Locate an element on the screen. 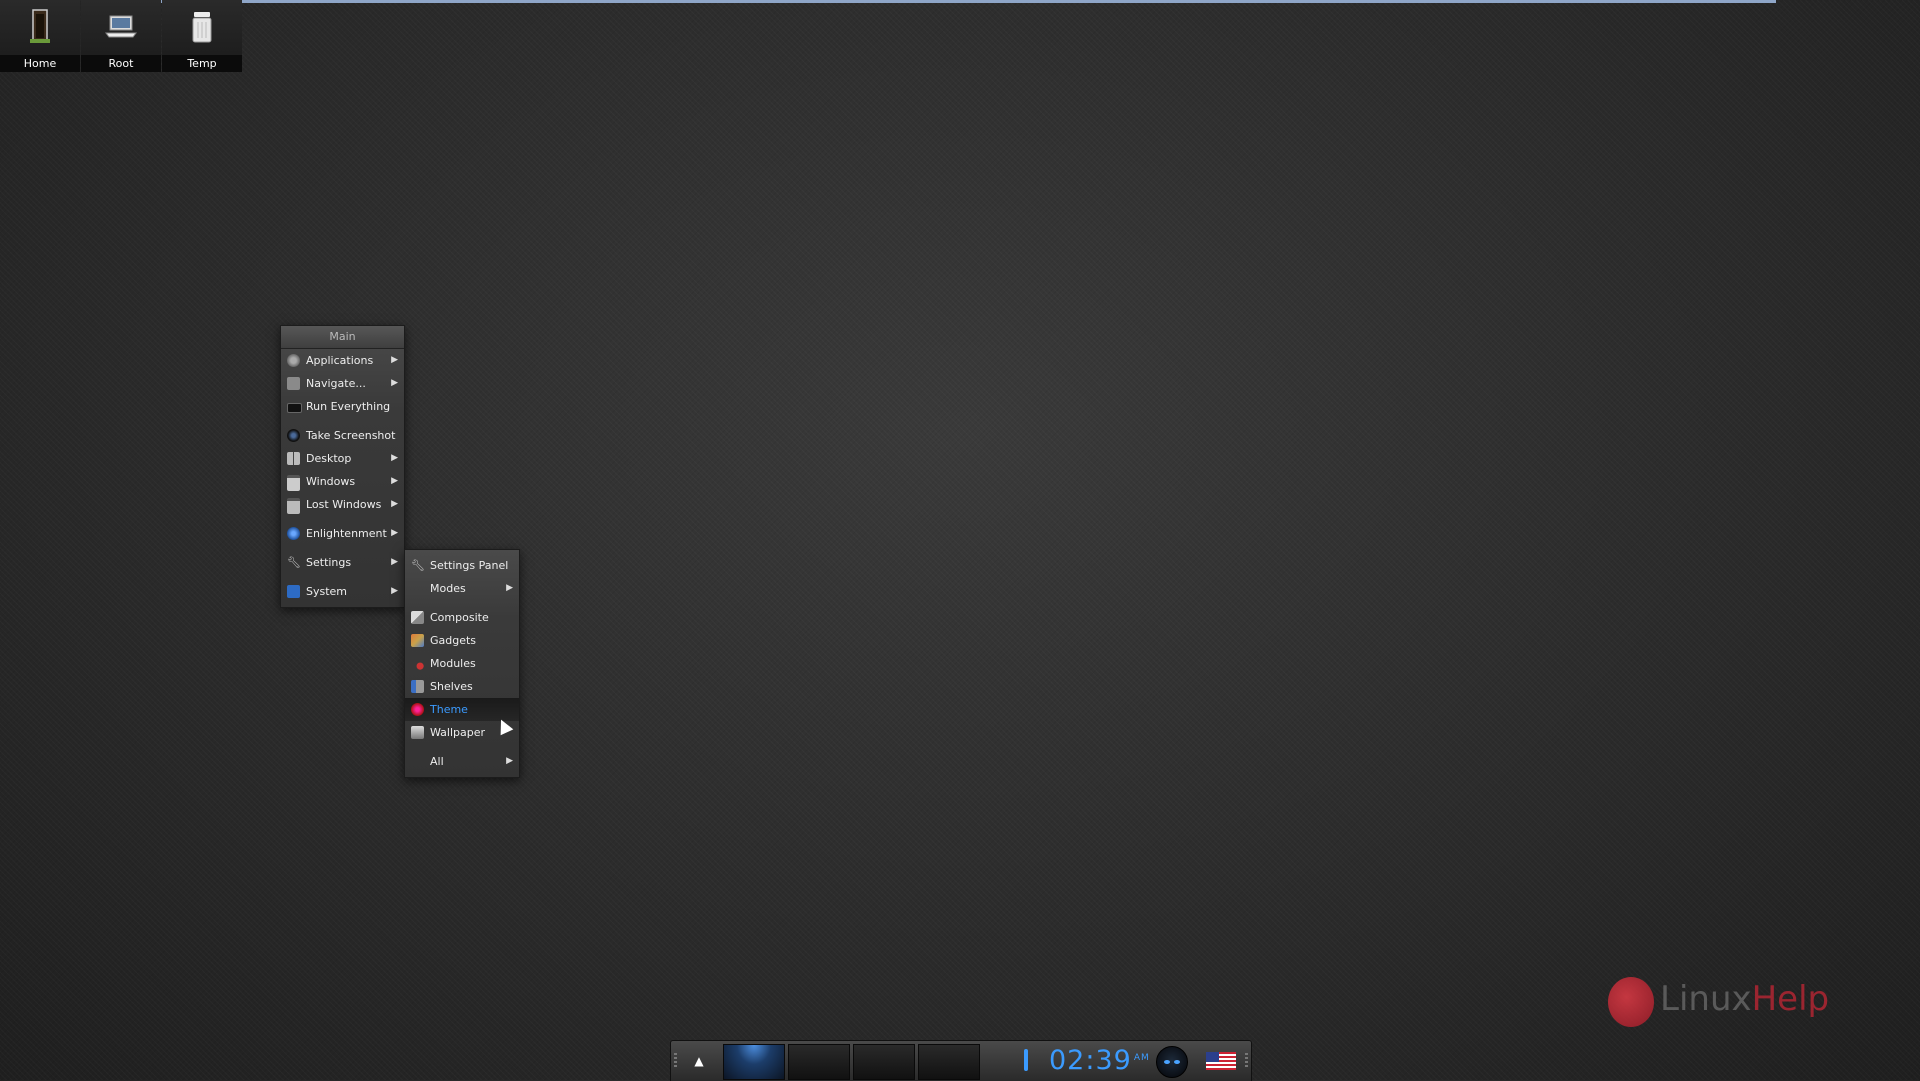  menu-item-desktop: Desktop ▶ is located at coordinates (342, 458).